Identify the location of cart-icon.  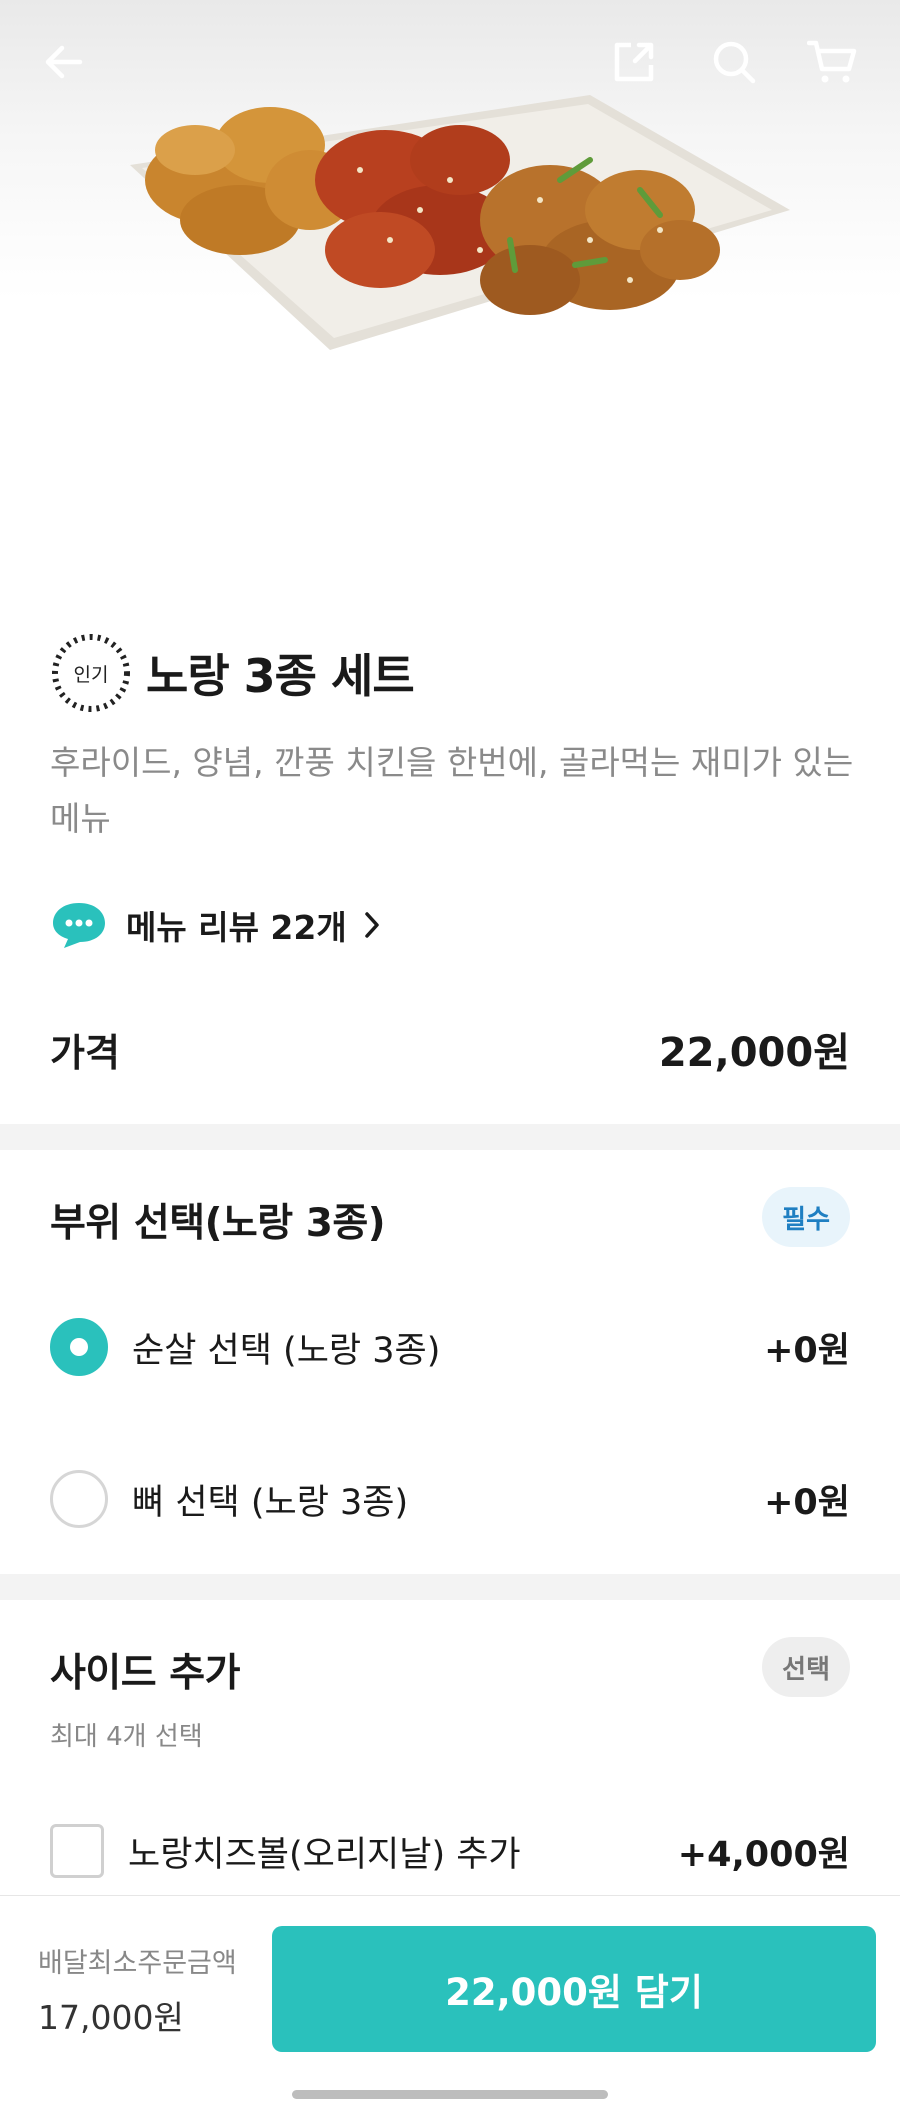
(832, 61).